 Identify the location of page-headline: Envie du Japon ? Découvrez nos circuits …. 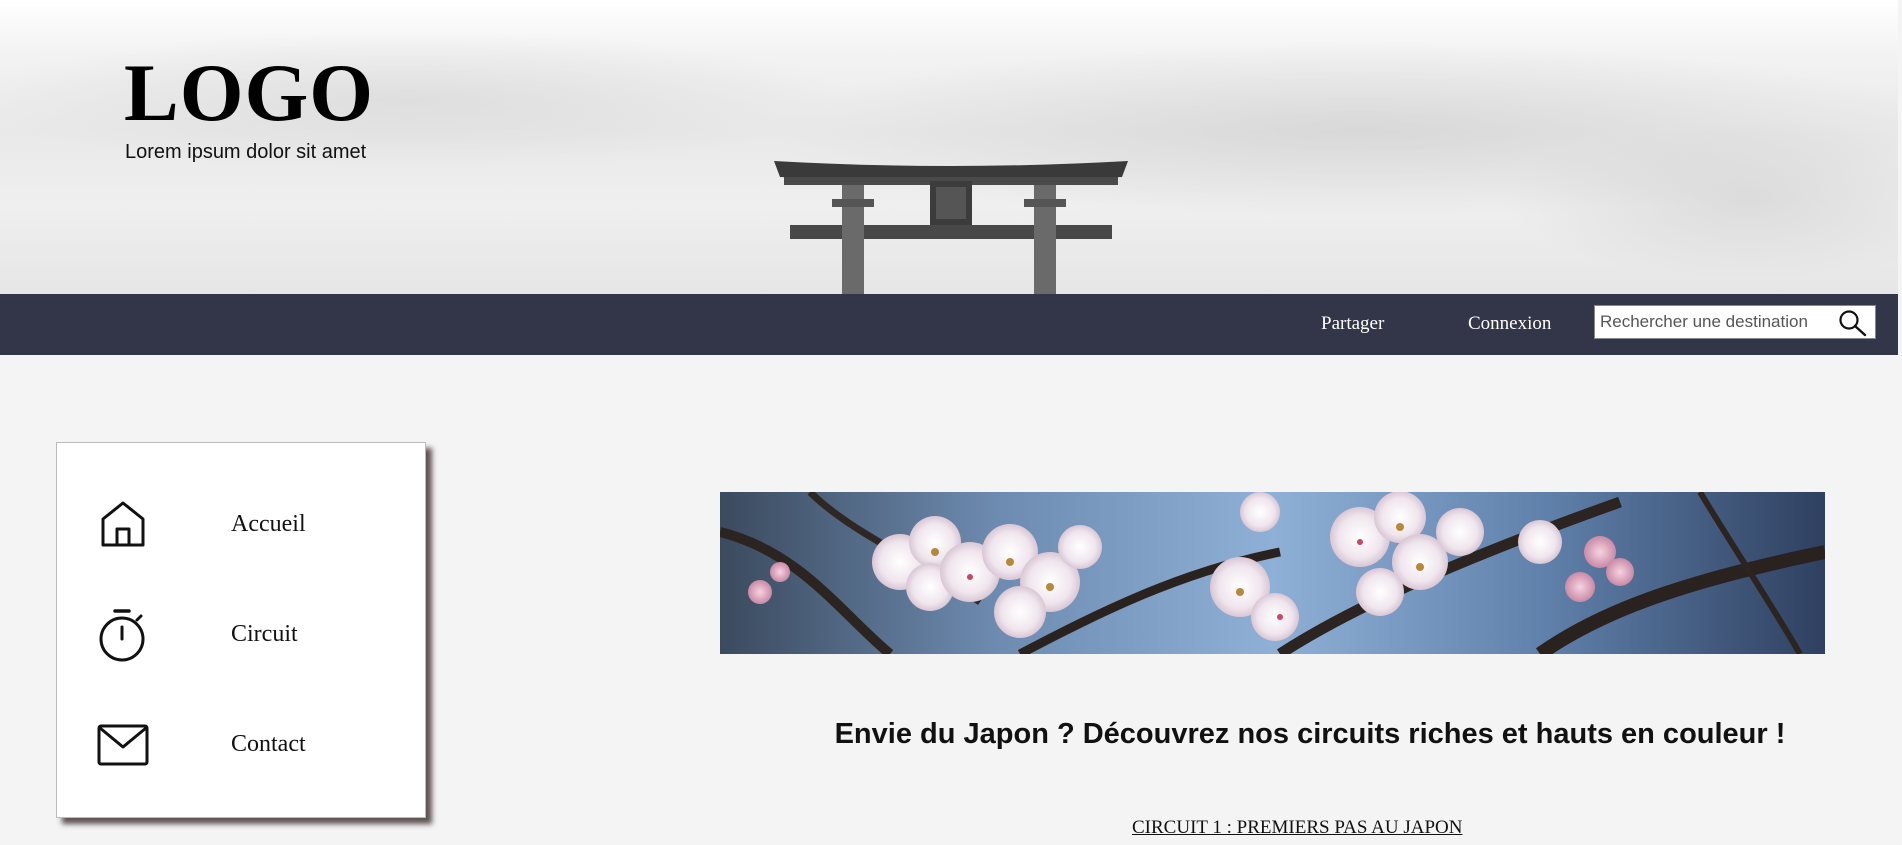
(1310, 734).